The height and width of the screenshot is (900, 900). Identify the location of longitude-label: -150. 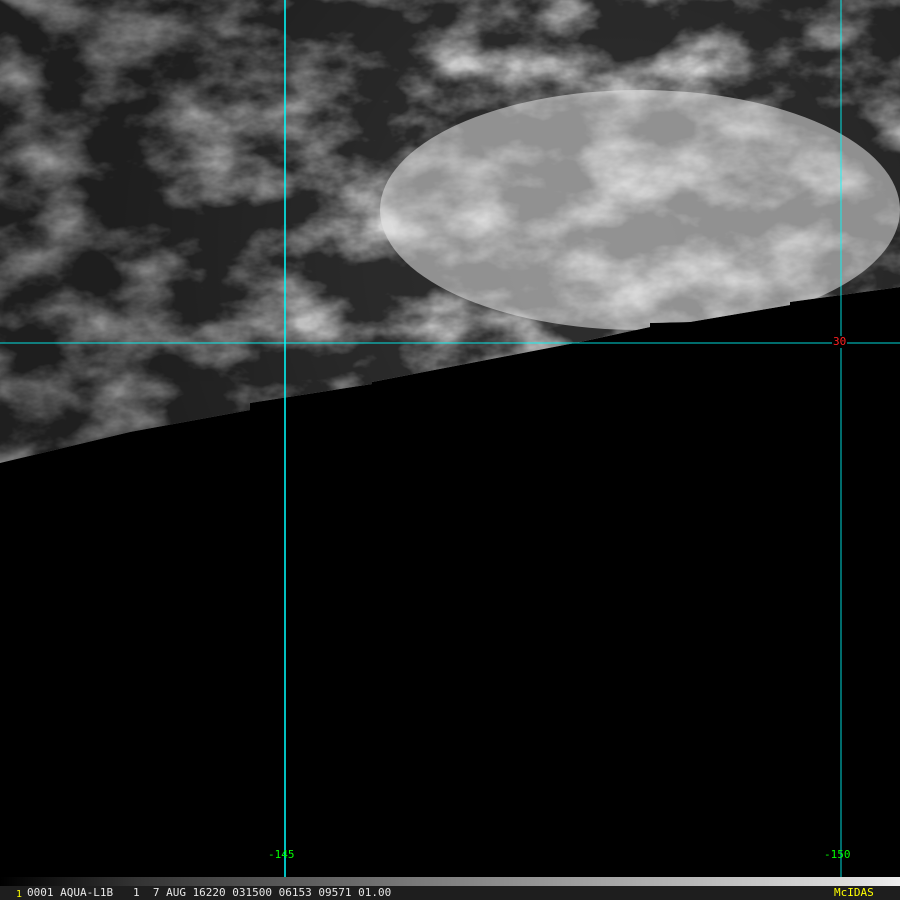
(837, 854).